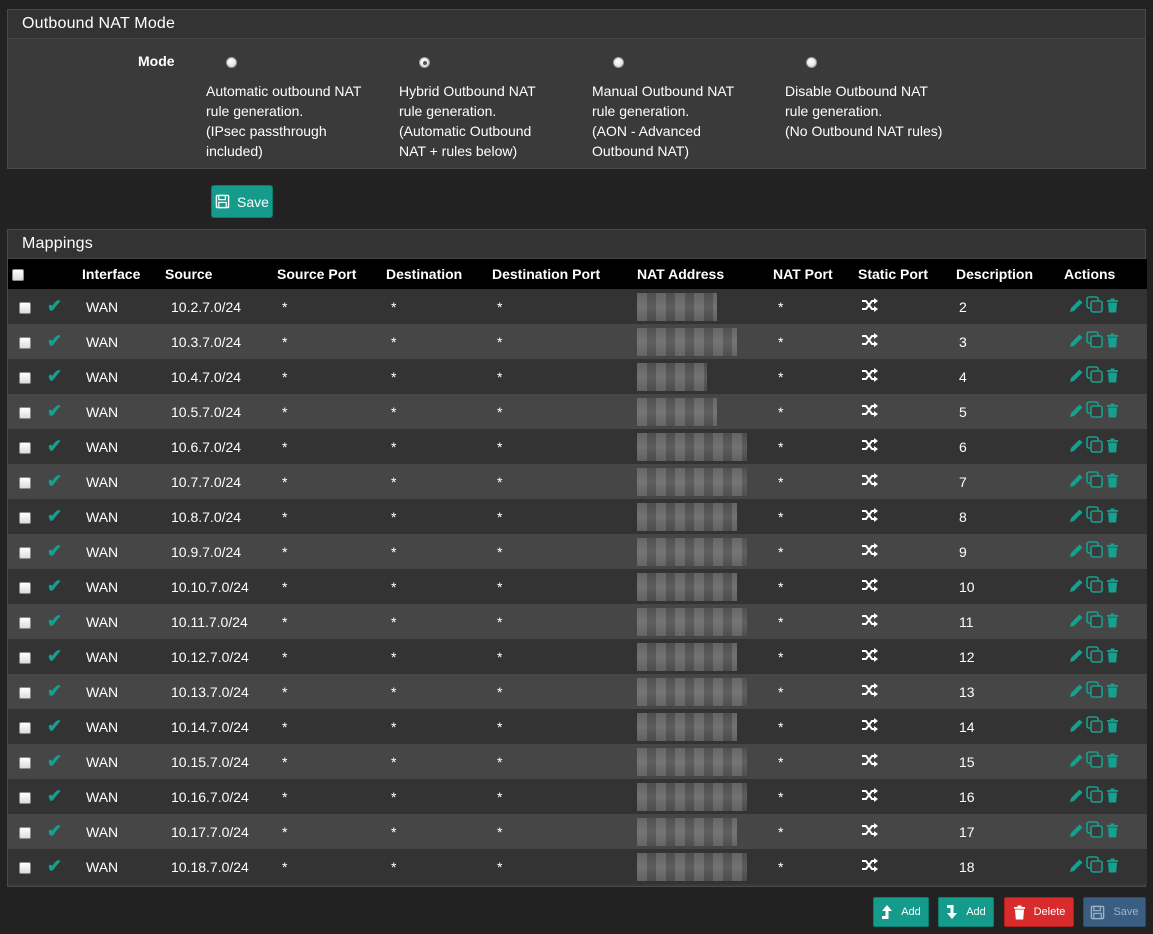 This screenshot has width=1153, height=934. What do you see at coordinates (577, 551) in the screenshot?
I see `table-row: ✔ WAN 10.9.7.0/24 * * * * 9` at bounding box center [577, 551].